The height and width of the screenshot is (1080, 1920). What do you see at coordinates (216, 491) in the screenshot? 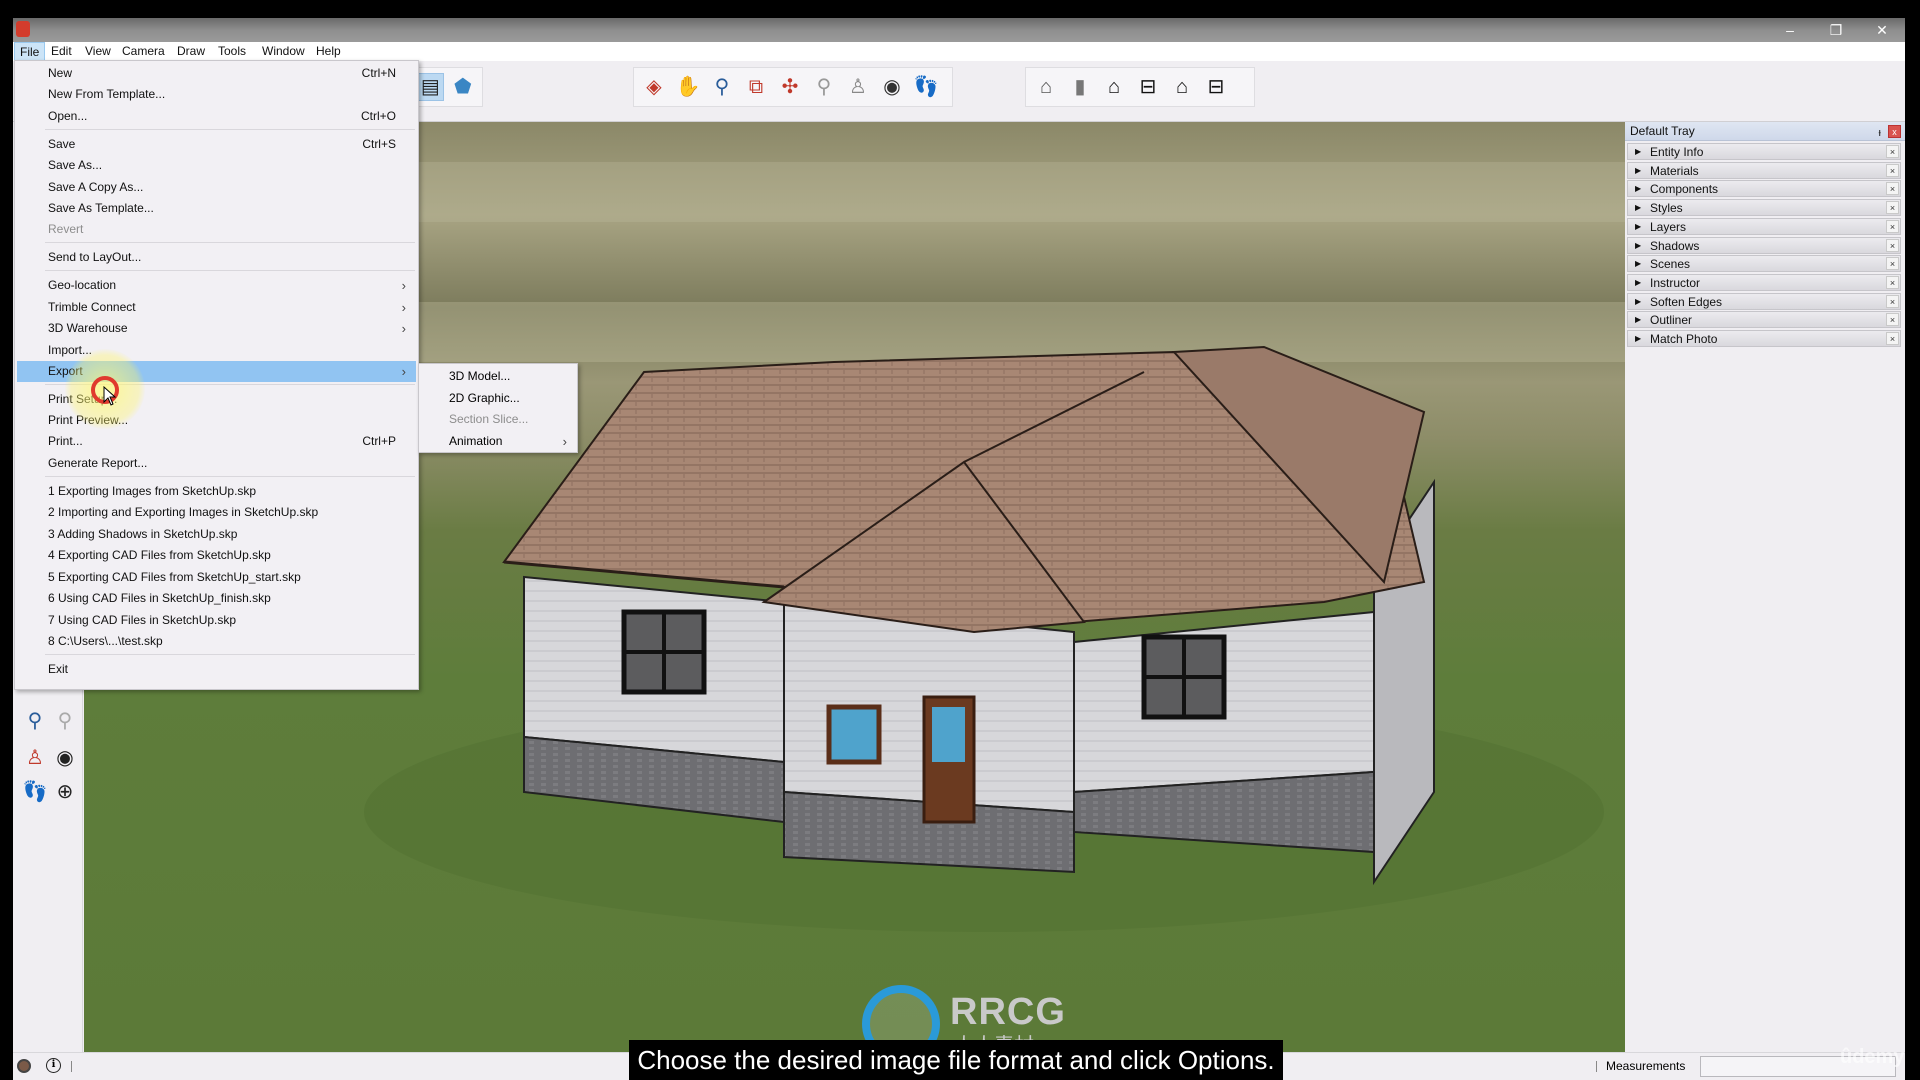
I see `file-menu-item-1-exporting-images-from-sketchup-skp: 1 Exporting Images from SketchUp.skp` at bounding box center [216, 491].